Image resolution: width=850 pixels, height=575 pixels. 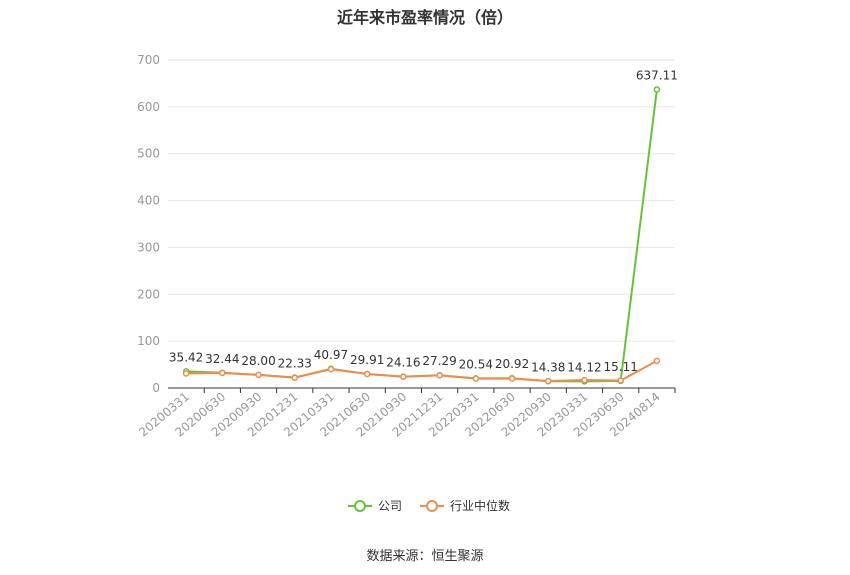 I want to click on data-label: 637.11, so click(x=657, y=75).